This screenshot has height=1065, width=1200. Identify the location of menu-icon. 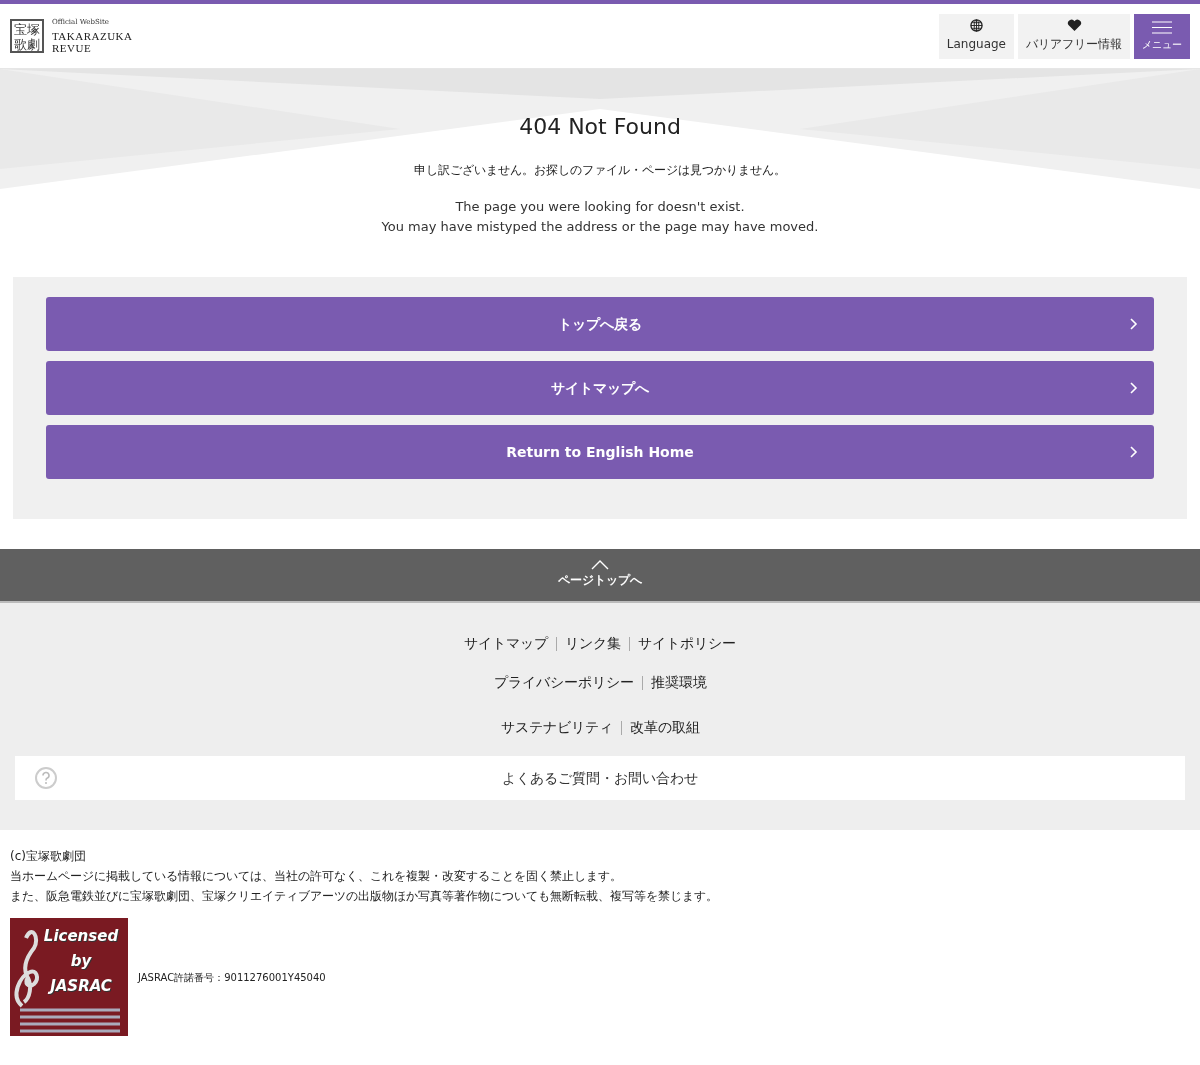
(1162, 27).